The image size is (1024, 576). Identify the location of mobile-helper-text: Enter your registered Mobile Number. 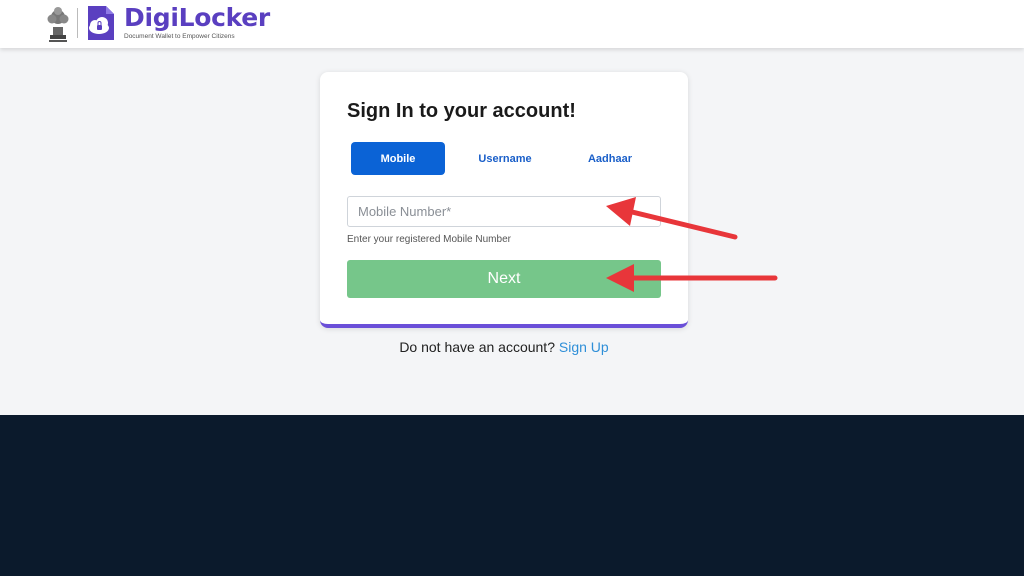
(429, 239).